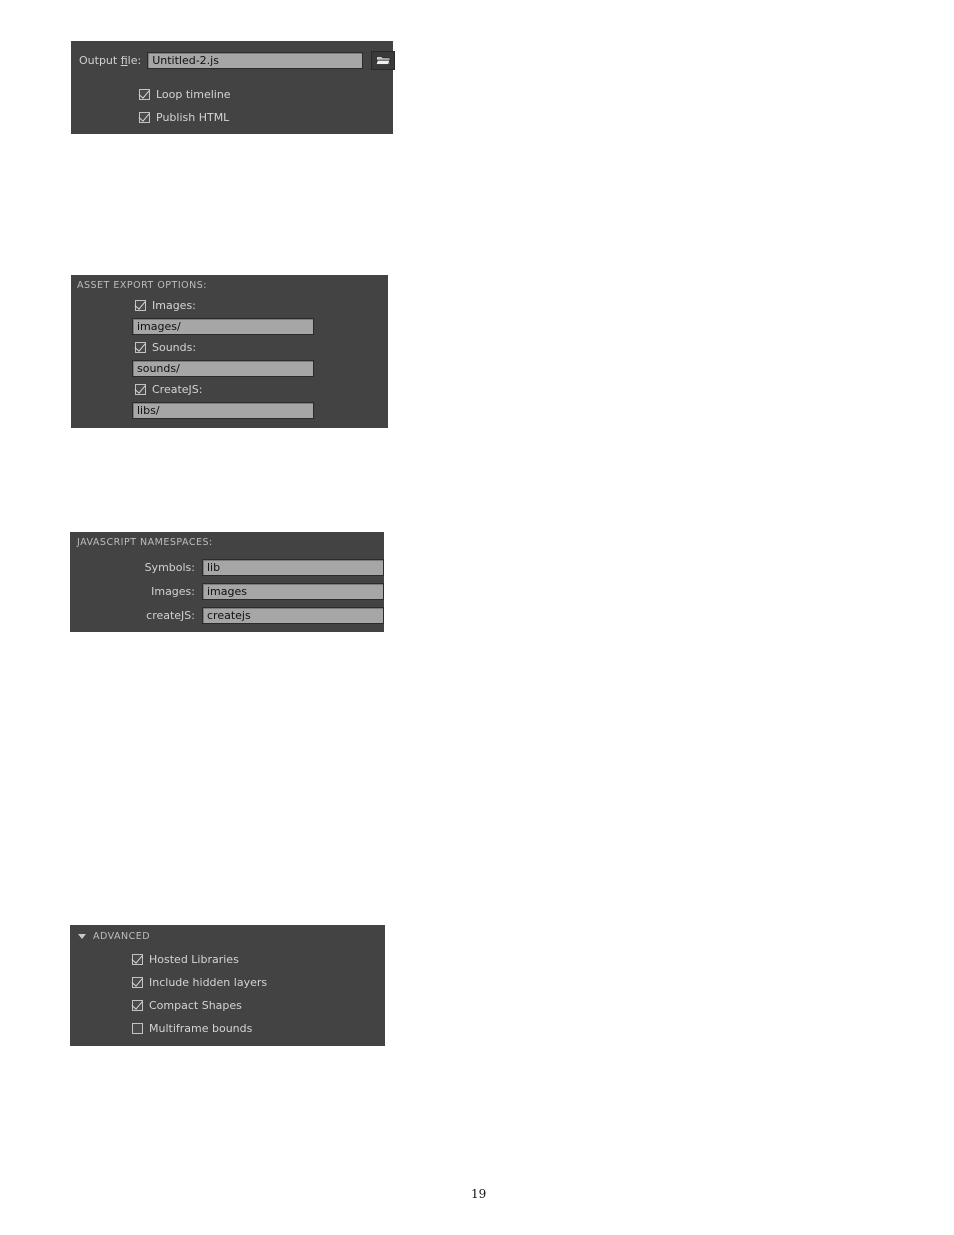 Image resolution: width=954 pixels, height=1235 pixels. Describe the element at coordinates (140, 347) in the screenshot. I see `sounds-export-checkbox` at that location.